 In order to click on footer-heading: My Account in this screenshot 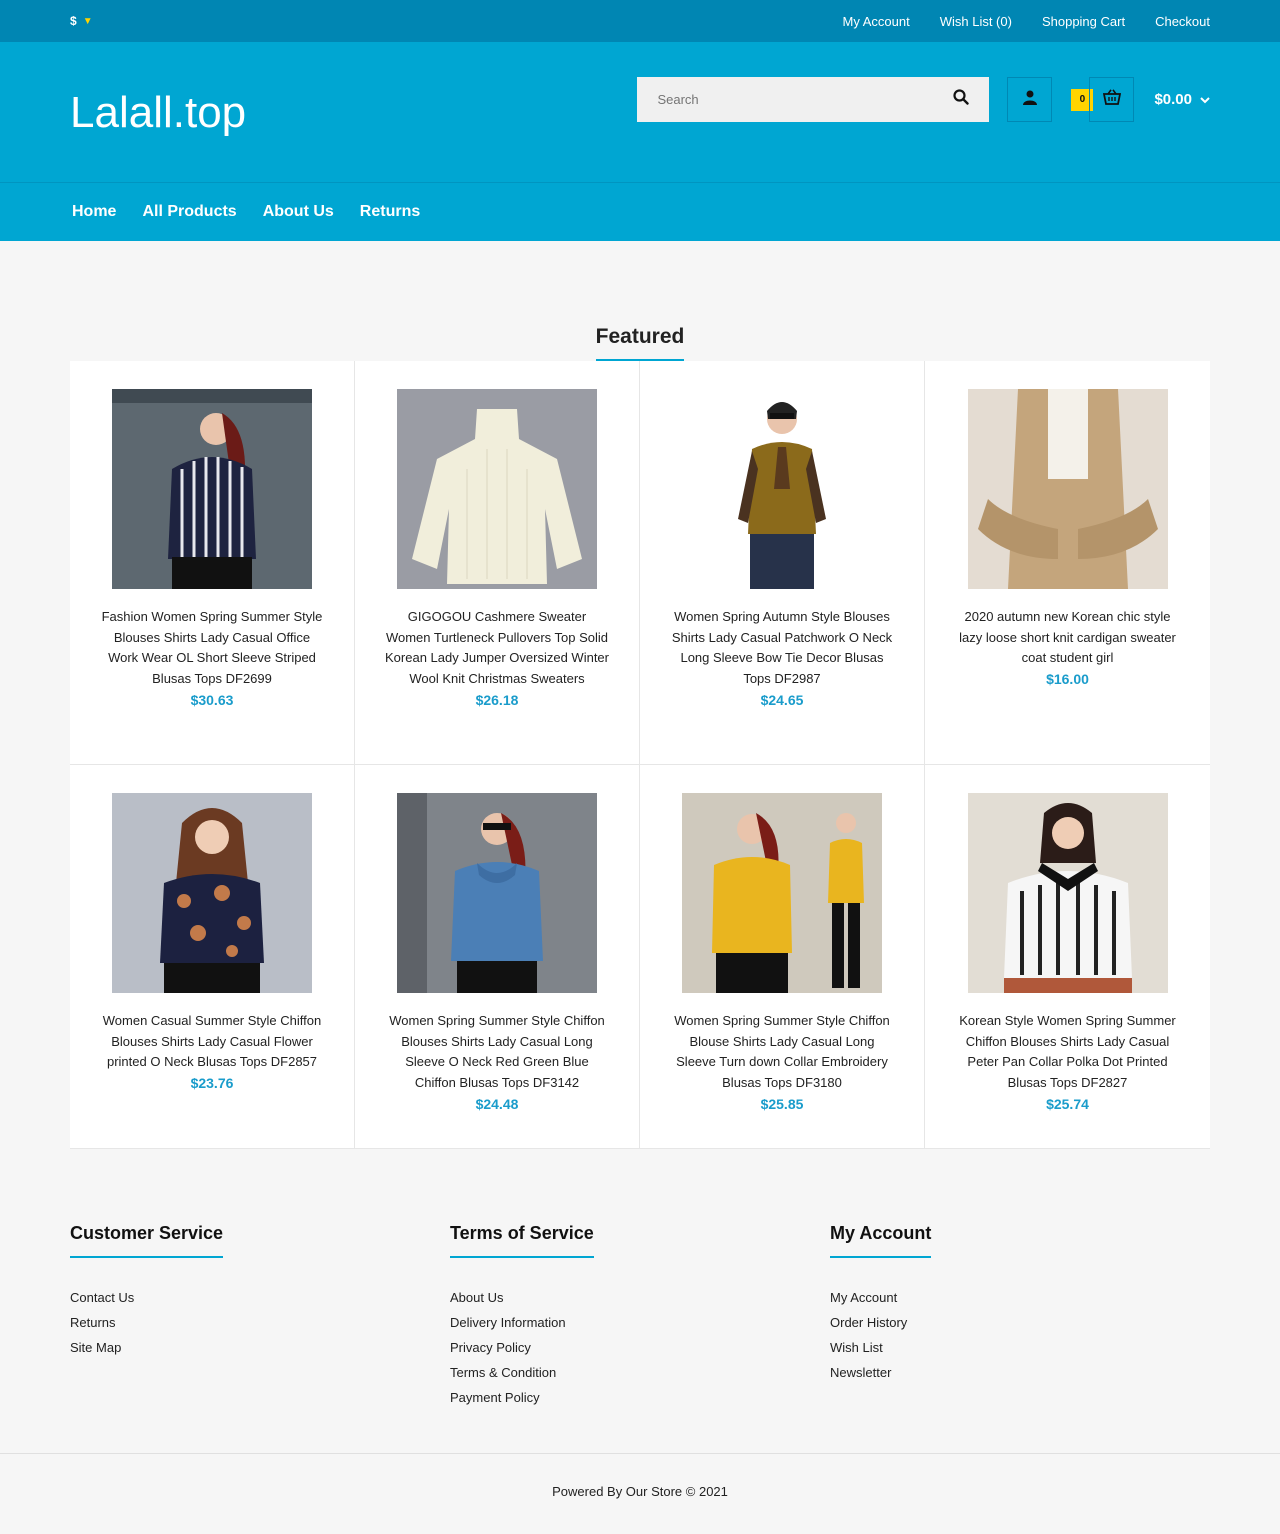, I will do `click(881, 1240)`.